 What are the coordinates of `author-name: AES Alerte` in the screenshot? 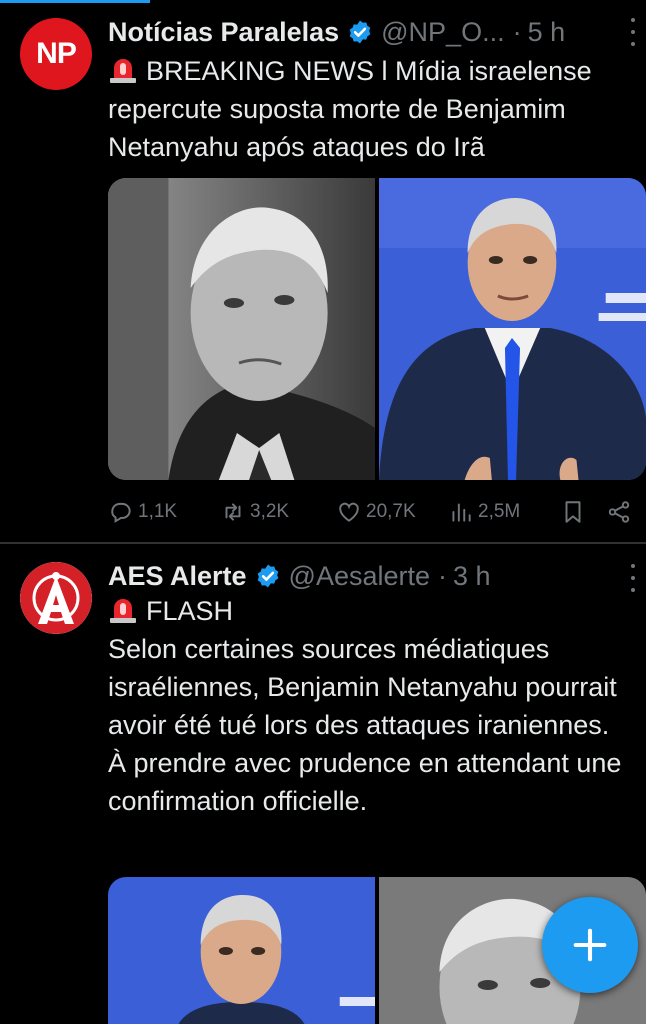 It's located at (177, 576).